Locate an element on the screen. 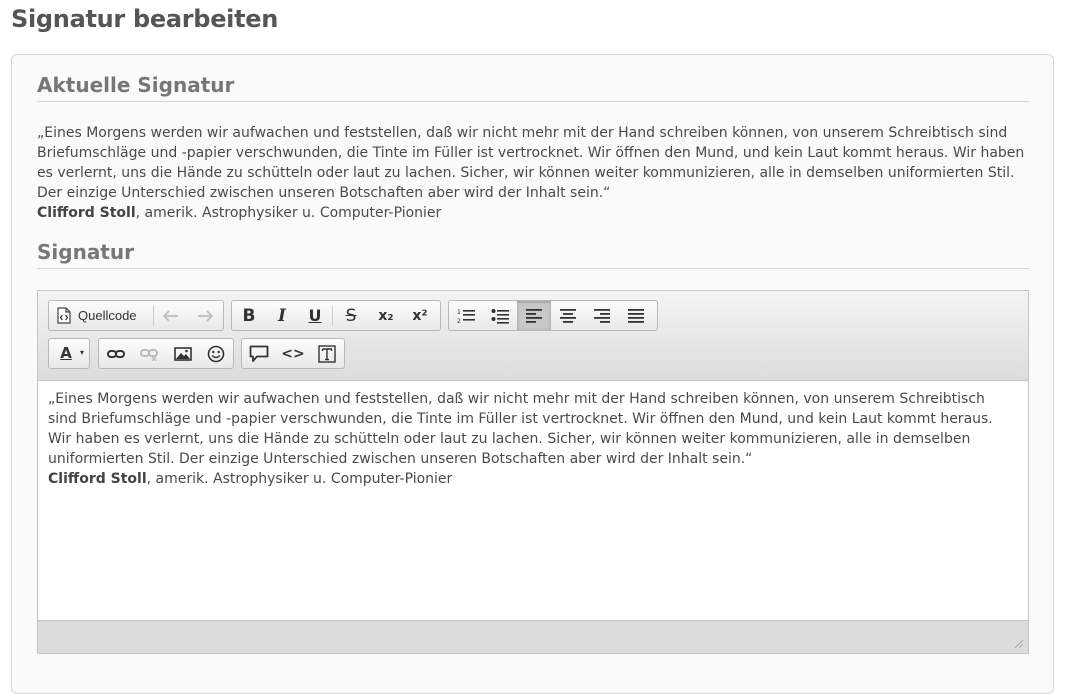  strikethrough-button: S is located at coordinates (351, 315).